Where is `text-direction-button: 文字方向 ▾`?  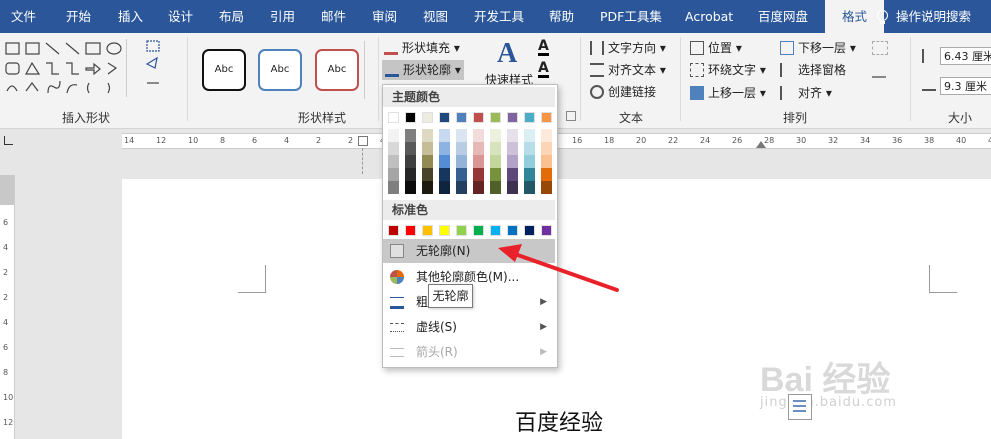 text-direction-button: 文字方向 ▾ is located at coordinates (628, 48).